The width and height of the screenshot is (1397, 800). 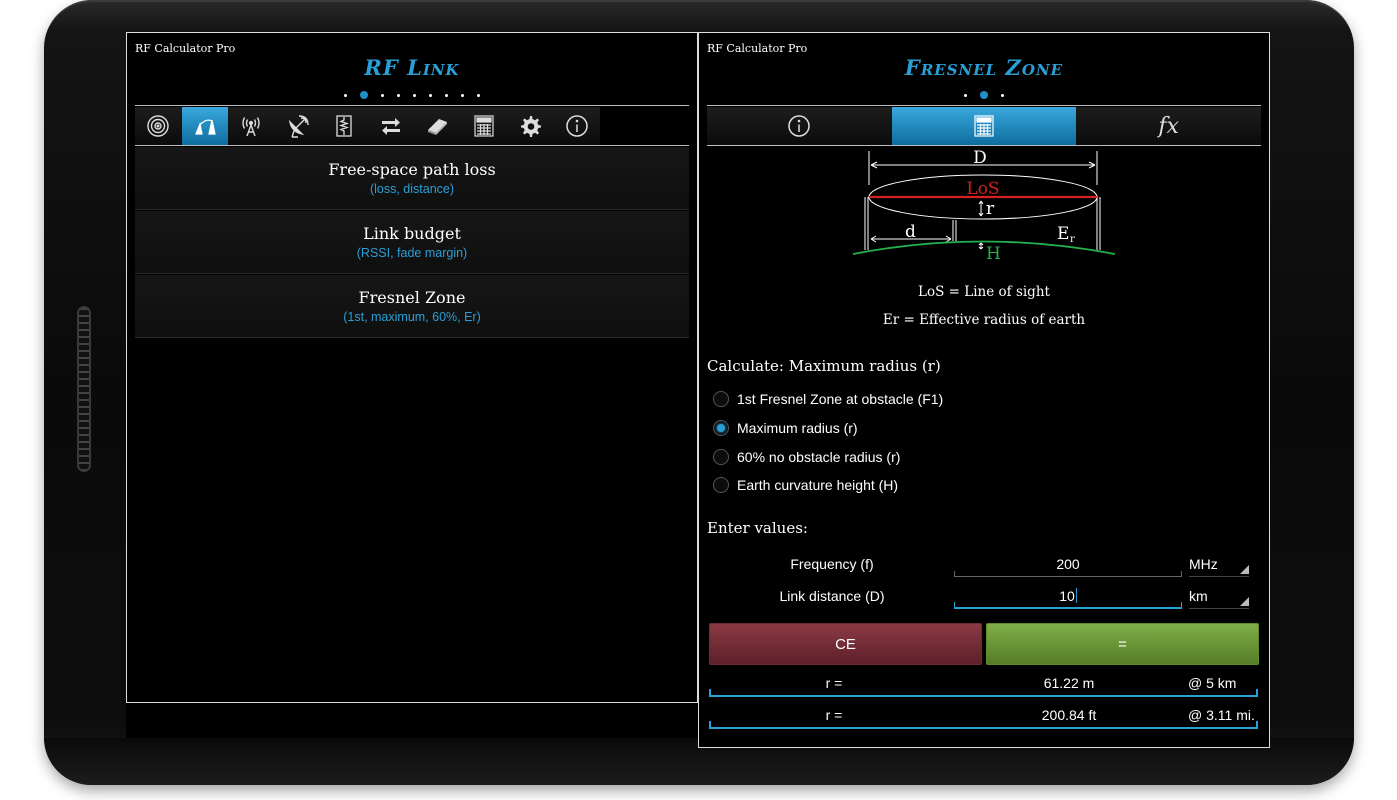 What do you see at coordinates (819, 457) in the screenshot?
I see `option-label: 60% no obstacle radius (r)` at bounding box center [819, 457].